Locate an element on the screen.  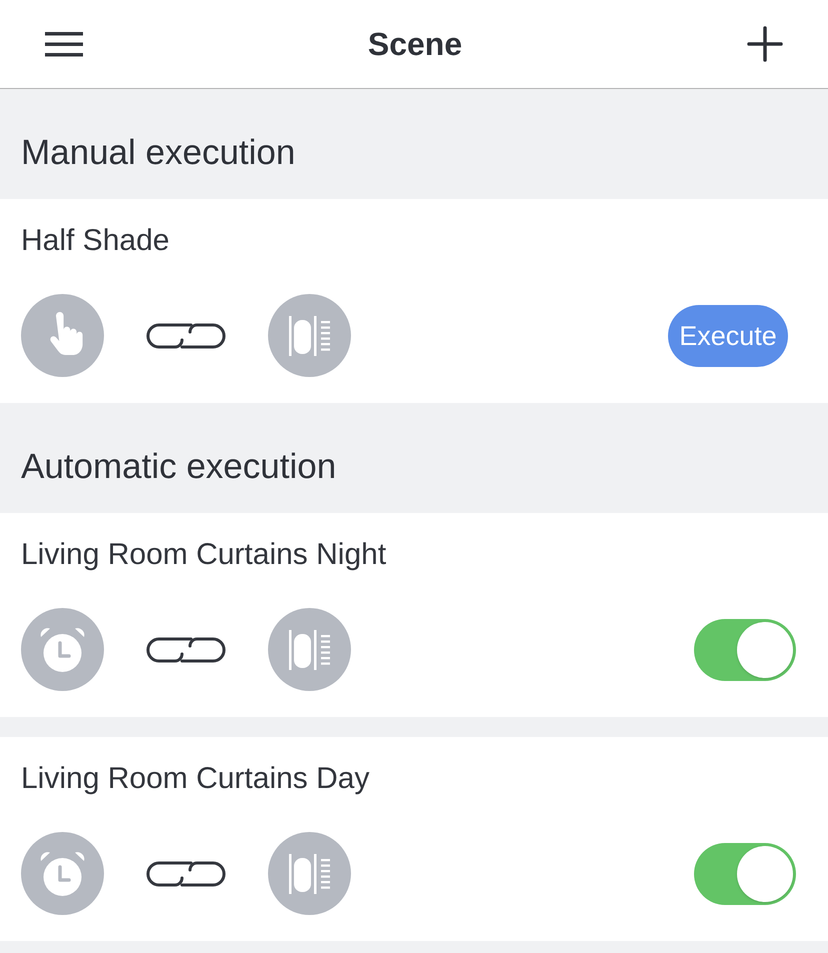
scene-name: Half Shade is located at coordinates (95, 241).